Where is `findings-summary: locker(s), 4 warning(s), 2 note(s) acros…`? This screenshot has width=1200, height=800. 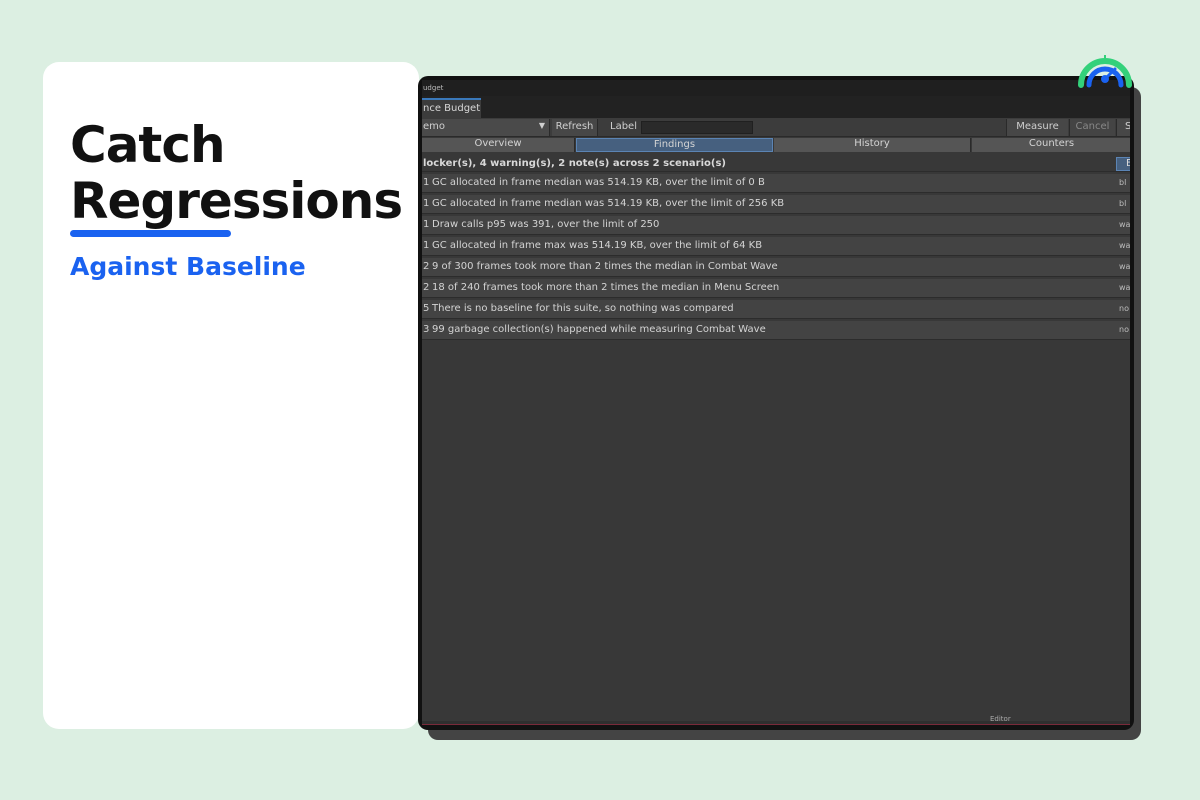
findings-summary: locker(s), 4 warning(s), 2 note(s) acros… is located at coordinates (574, 163).